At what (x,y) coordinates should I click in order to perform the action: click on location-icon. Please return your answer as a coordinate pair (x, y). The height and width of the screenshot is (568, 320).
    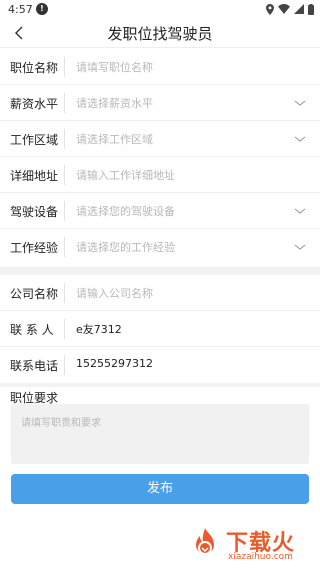
    Looking at the image, I should click on (270, 9).